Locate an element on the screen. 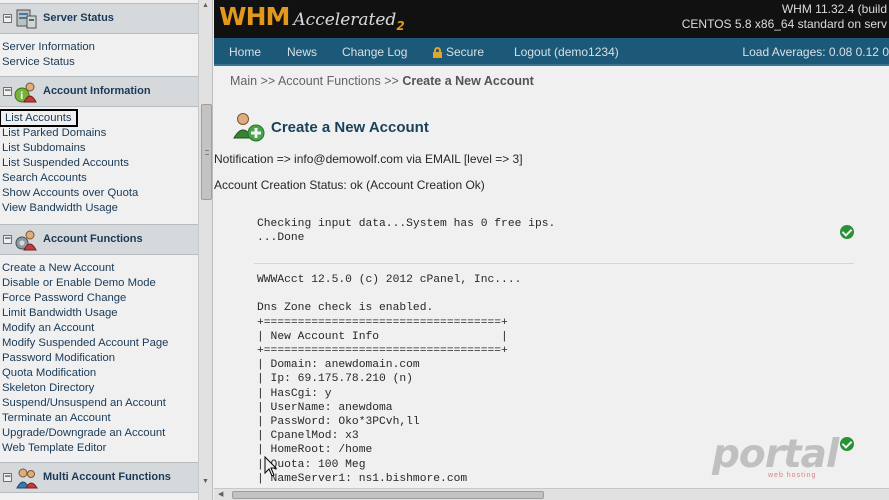 The height and width of the screenshot is (500, 889). server-icon is located at coordinates (26, 19).